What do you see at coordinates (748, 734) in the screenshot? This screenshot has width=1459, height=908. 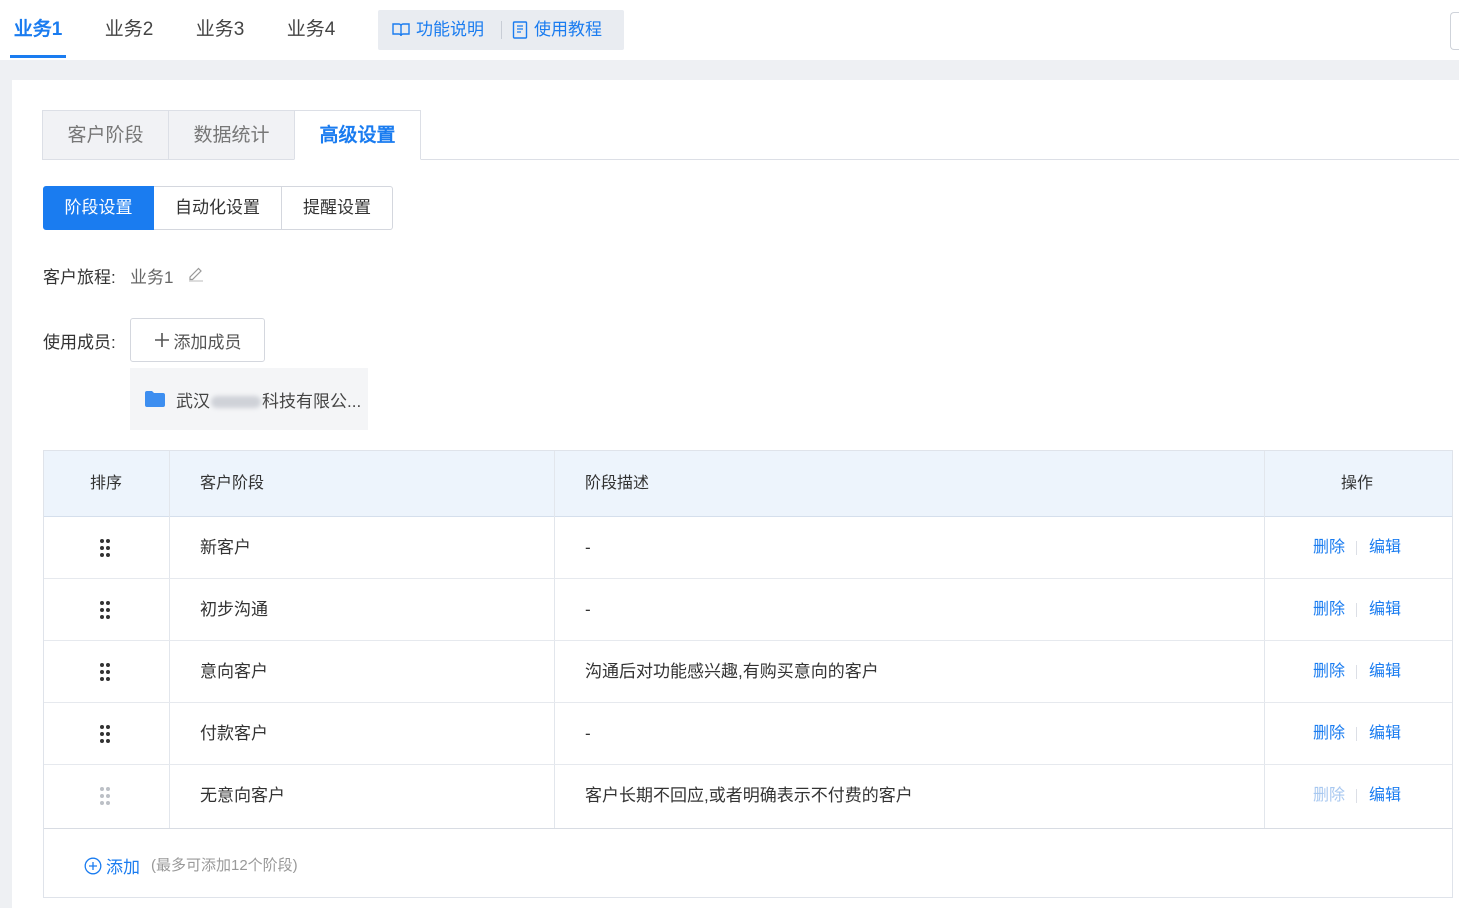 I see `table-row: 付款客户 - 删除 编辑` at bounding box center [748, 734].